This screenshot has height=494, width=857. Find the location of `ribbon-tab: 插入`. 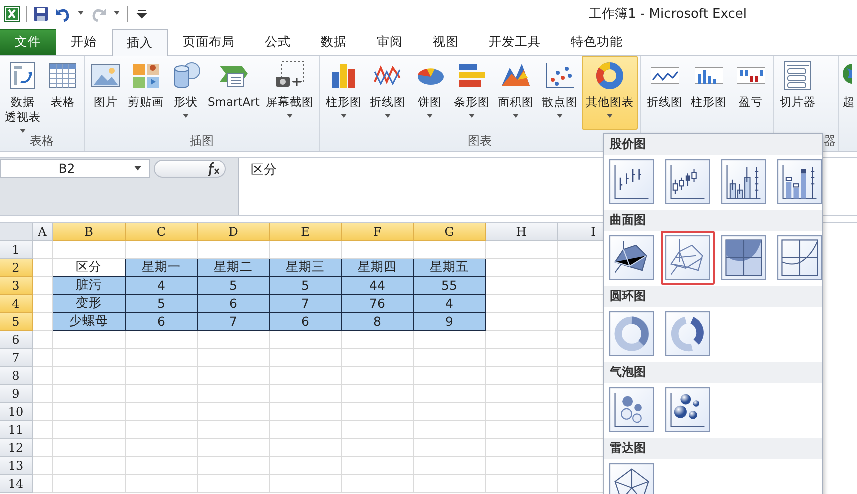

ribbon-tab: 插入 is located at coordinates (140, 42).